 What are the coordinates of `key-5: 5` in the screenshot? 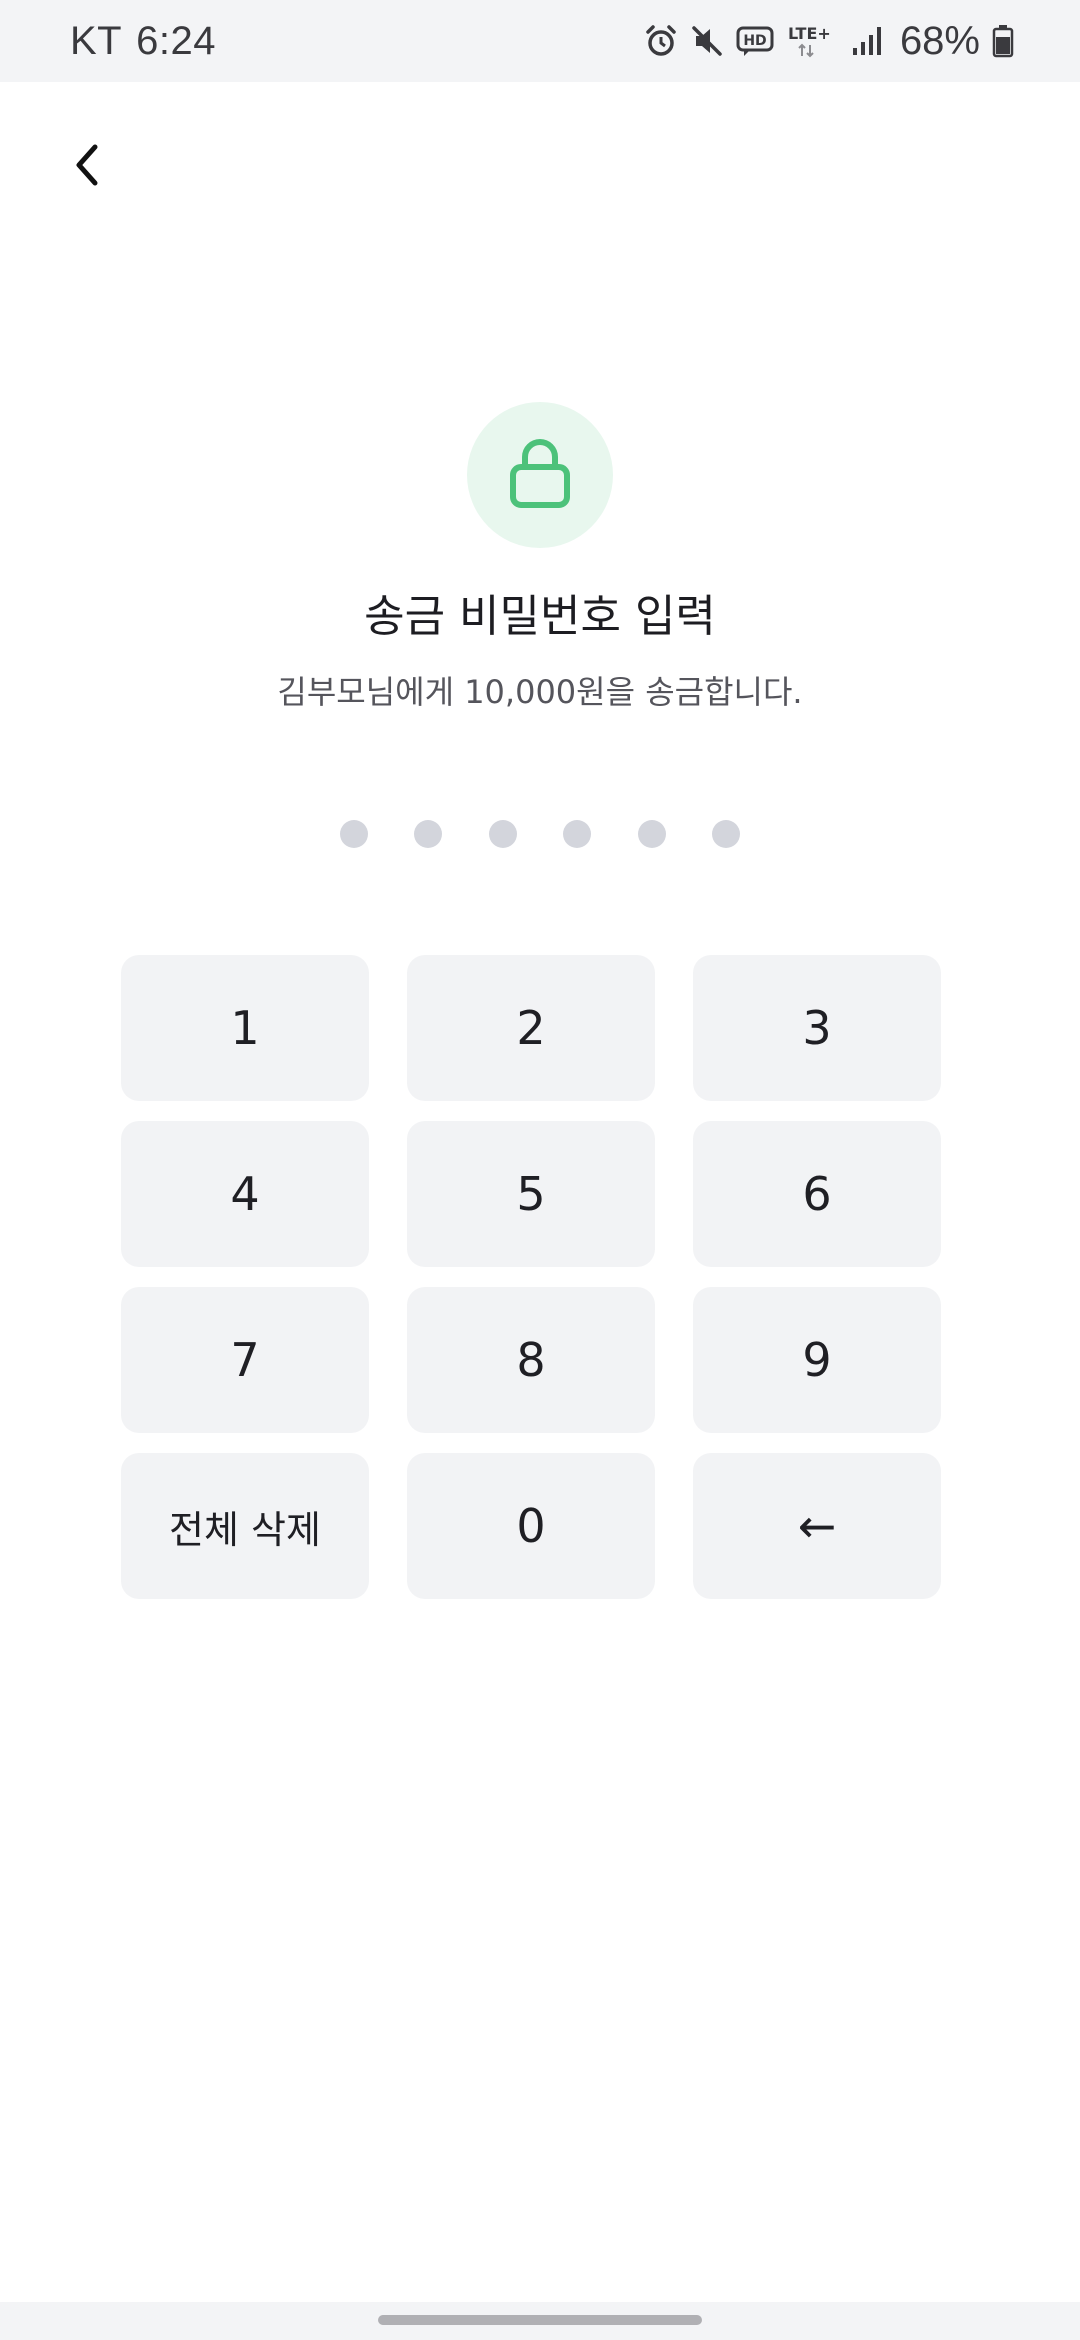 It's located at (531, 1194).